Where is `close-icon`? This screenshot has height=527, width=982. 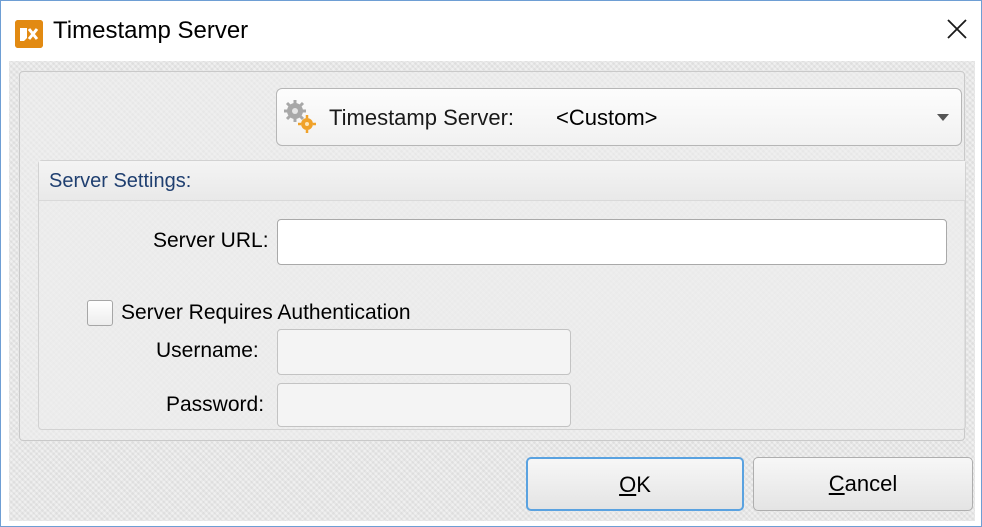
close-icon is located at coordinates (957, 29).